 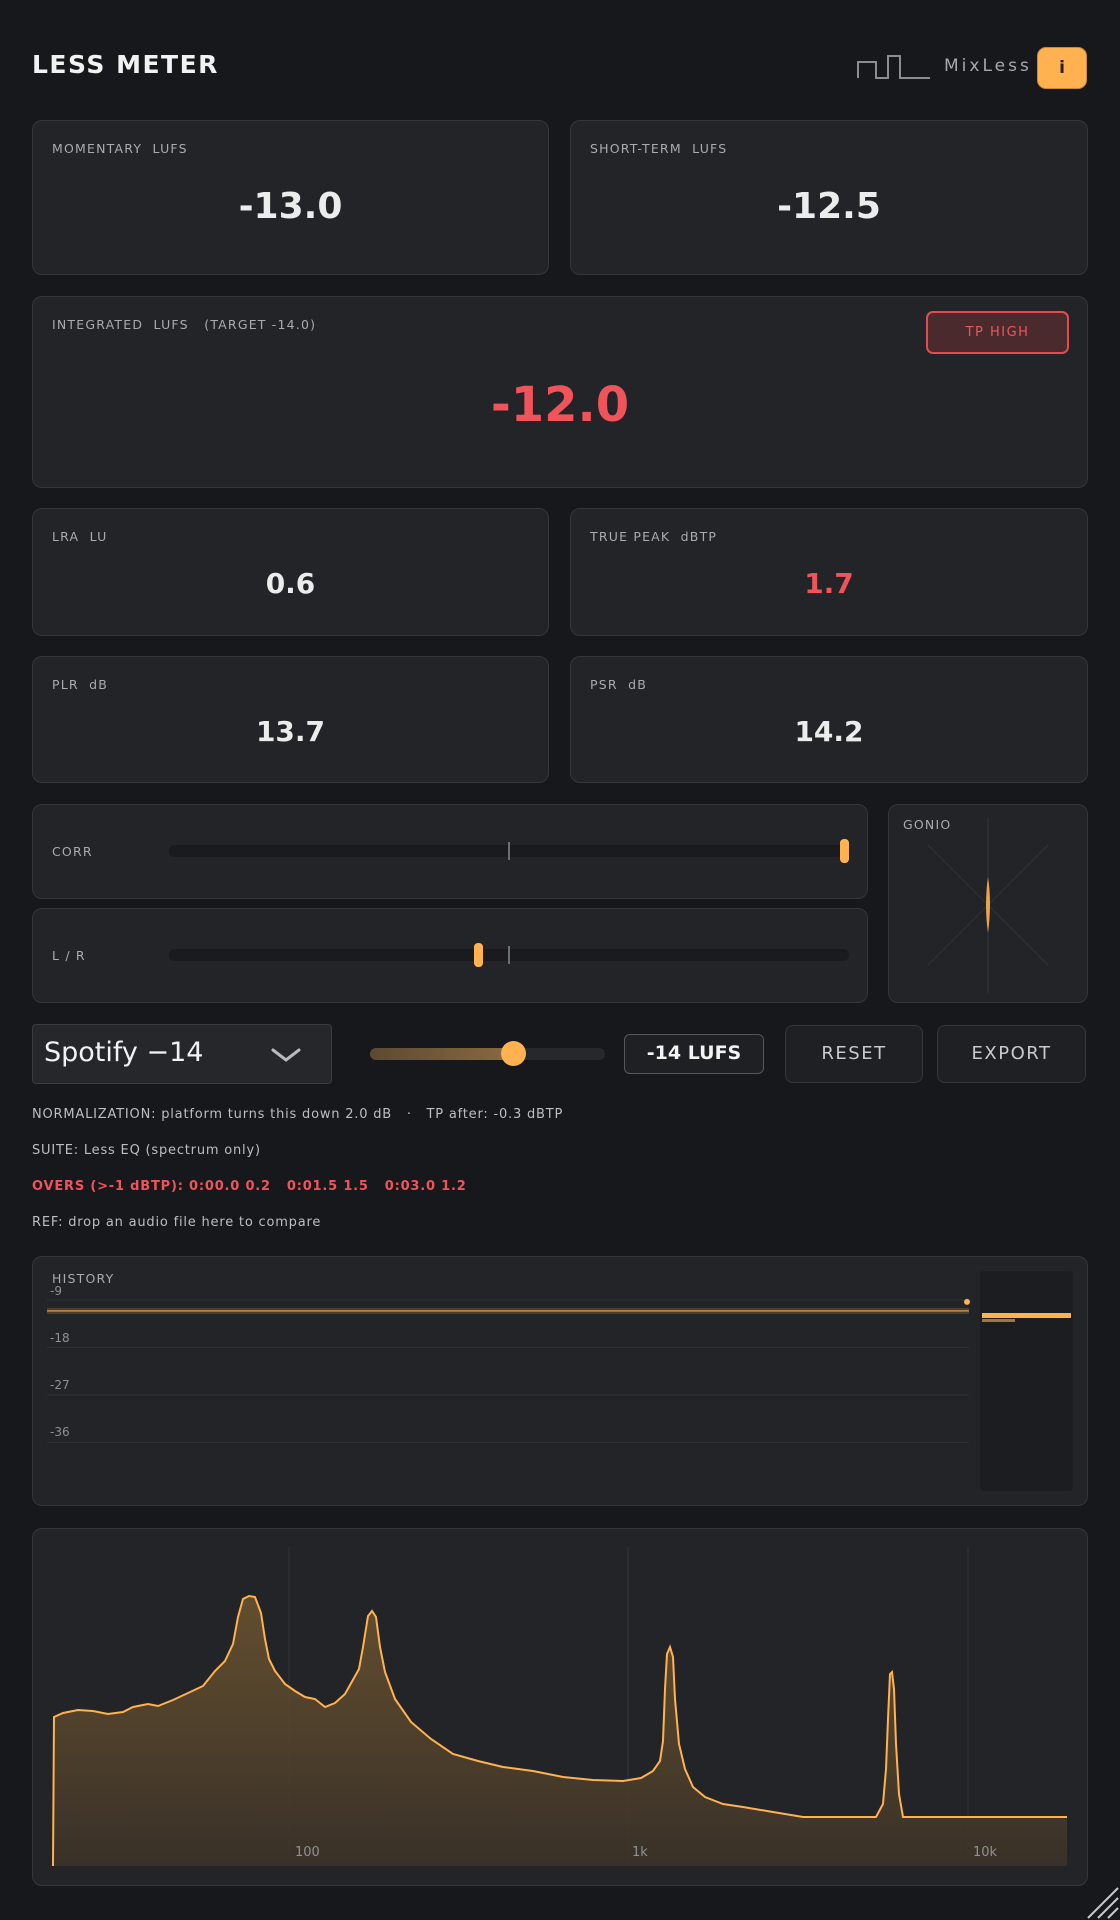 I want to click on balance-label: L / R, so click(x=69, y=955).